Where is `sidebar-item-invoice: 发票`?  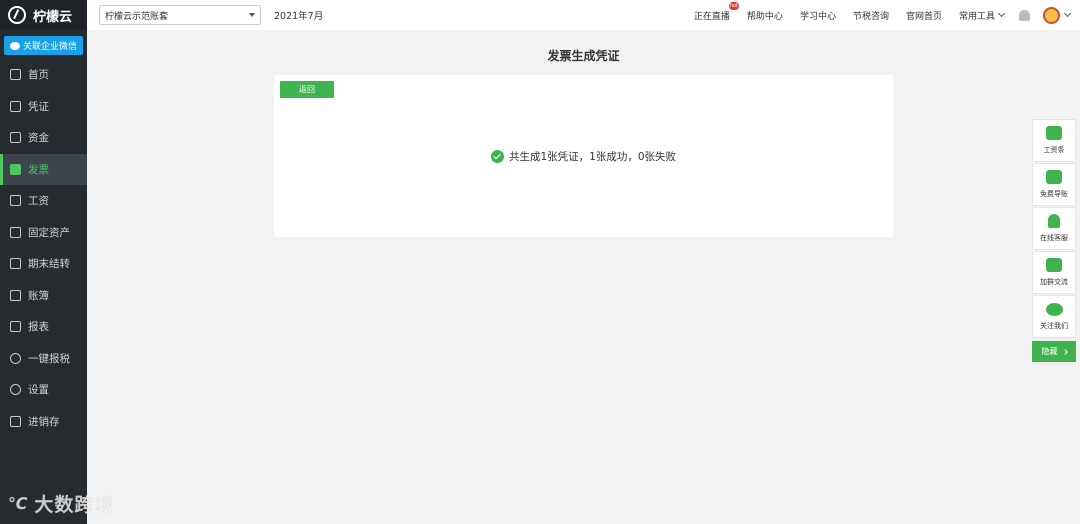 sidebar-item-invoice: 发票 is located at coordinates (43, 169).